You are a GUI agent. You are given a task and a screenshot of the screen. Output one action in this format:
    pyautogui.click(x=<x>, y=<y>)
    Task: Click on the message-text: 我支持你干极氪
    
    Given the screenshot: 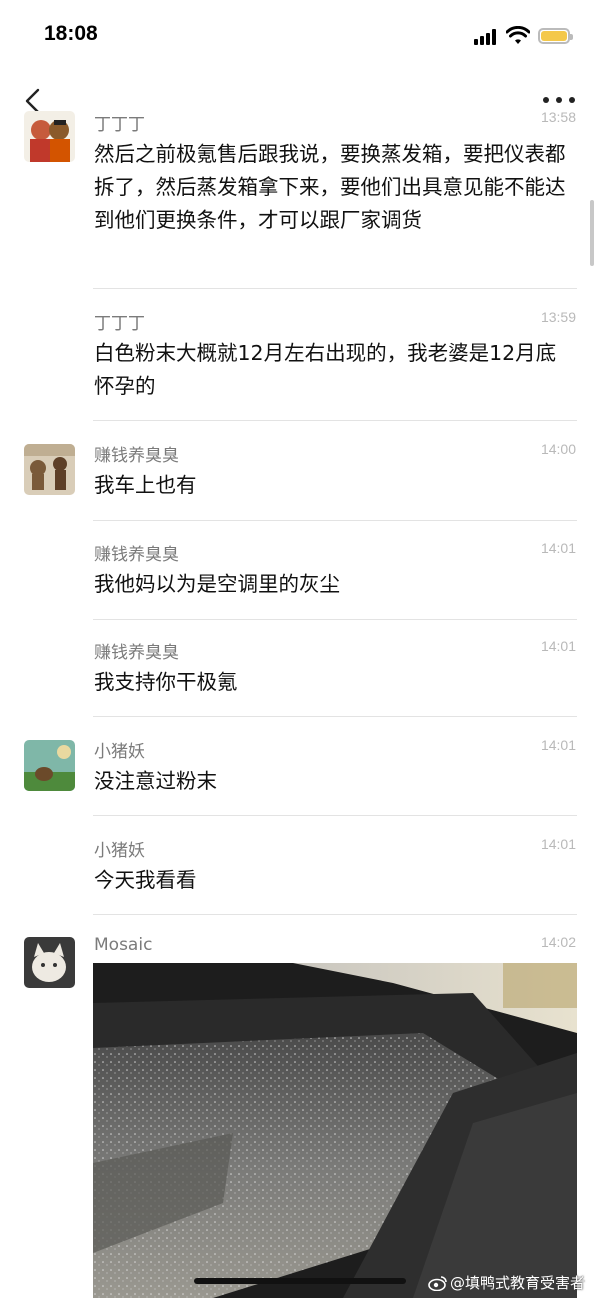 What is the action you would take?
    pyautogui.click(x=335, y=682)
    